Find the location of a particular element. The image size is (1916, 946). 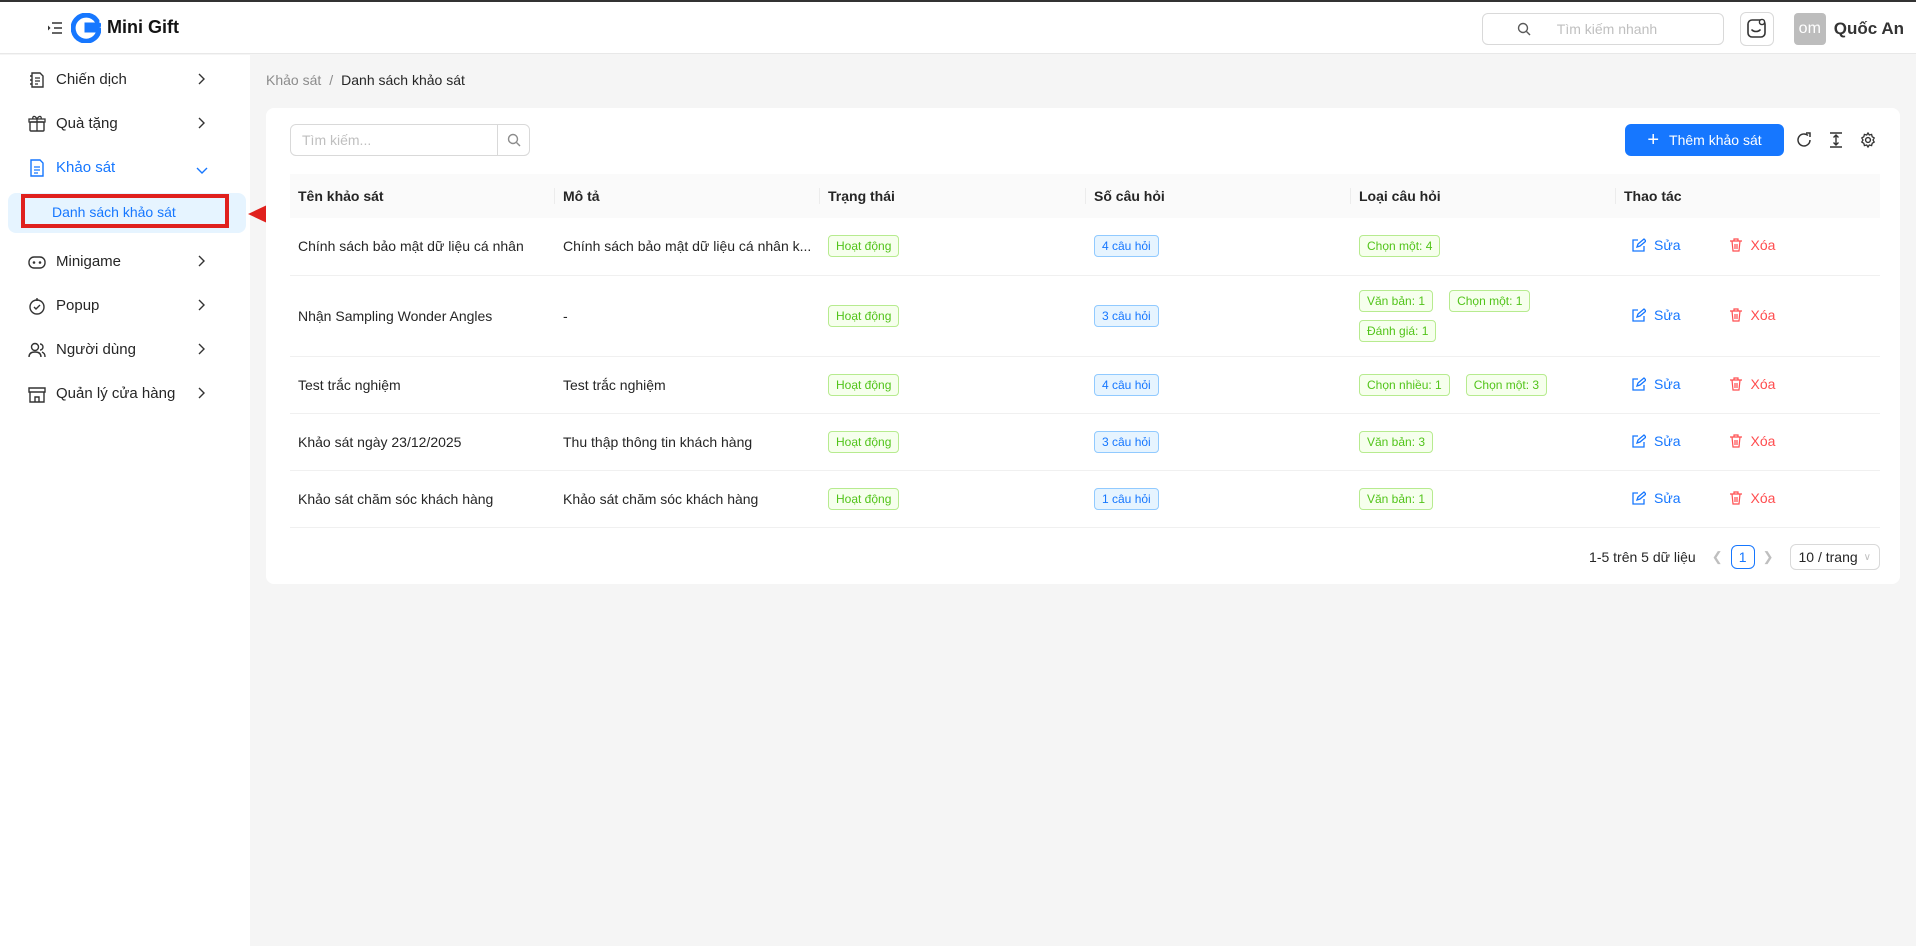

cell-survey-name: Test trắc nghiệm is located at coordinates (422, 385).